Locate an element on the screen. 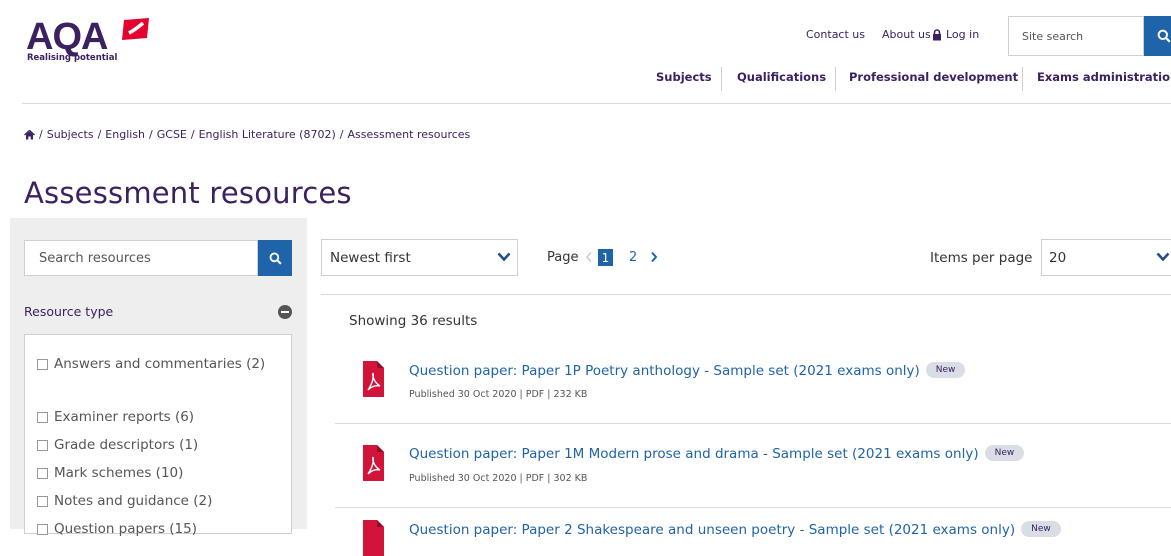 The image size is (1171, 556). minus-circle-icon is located at coordinates (285, 312).